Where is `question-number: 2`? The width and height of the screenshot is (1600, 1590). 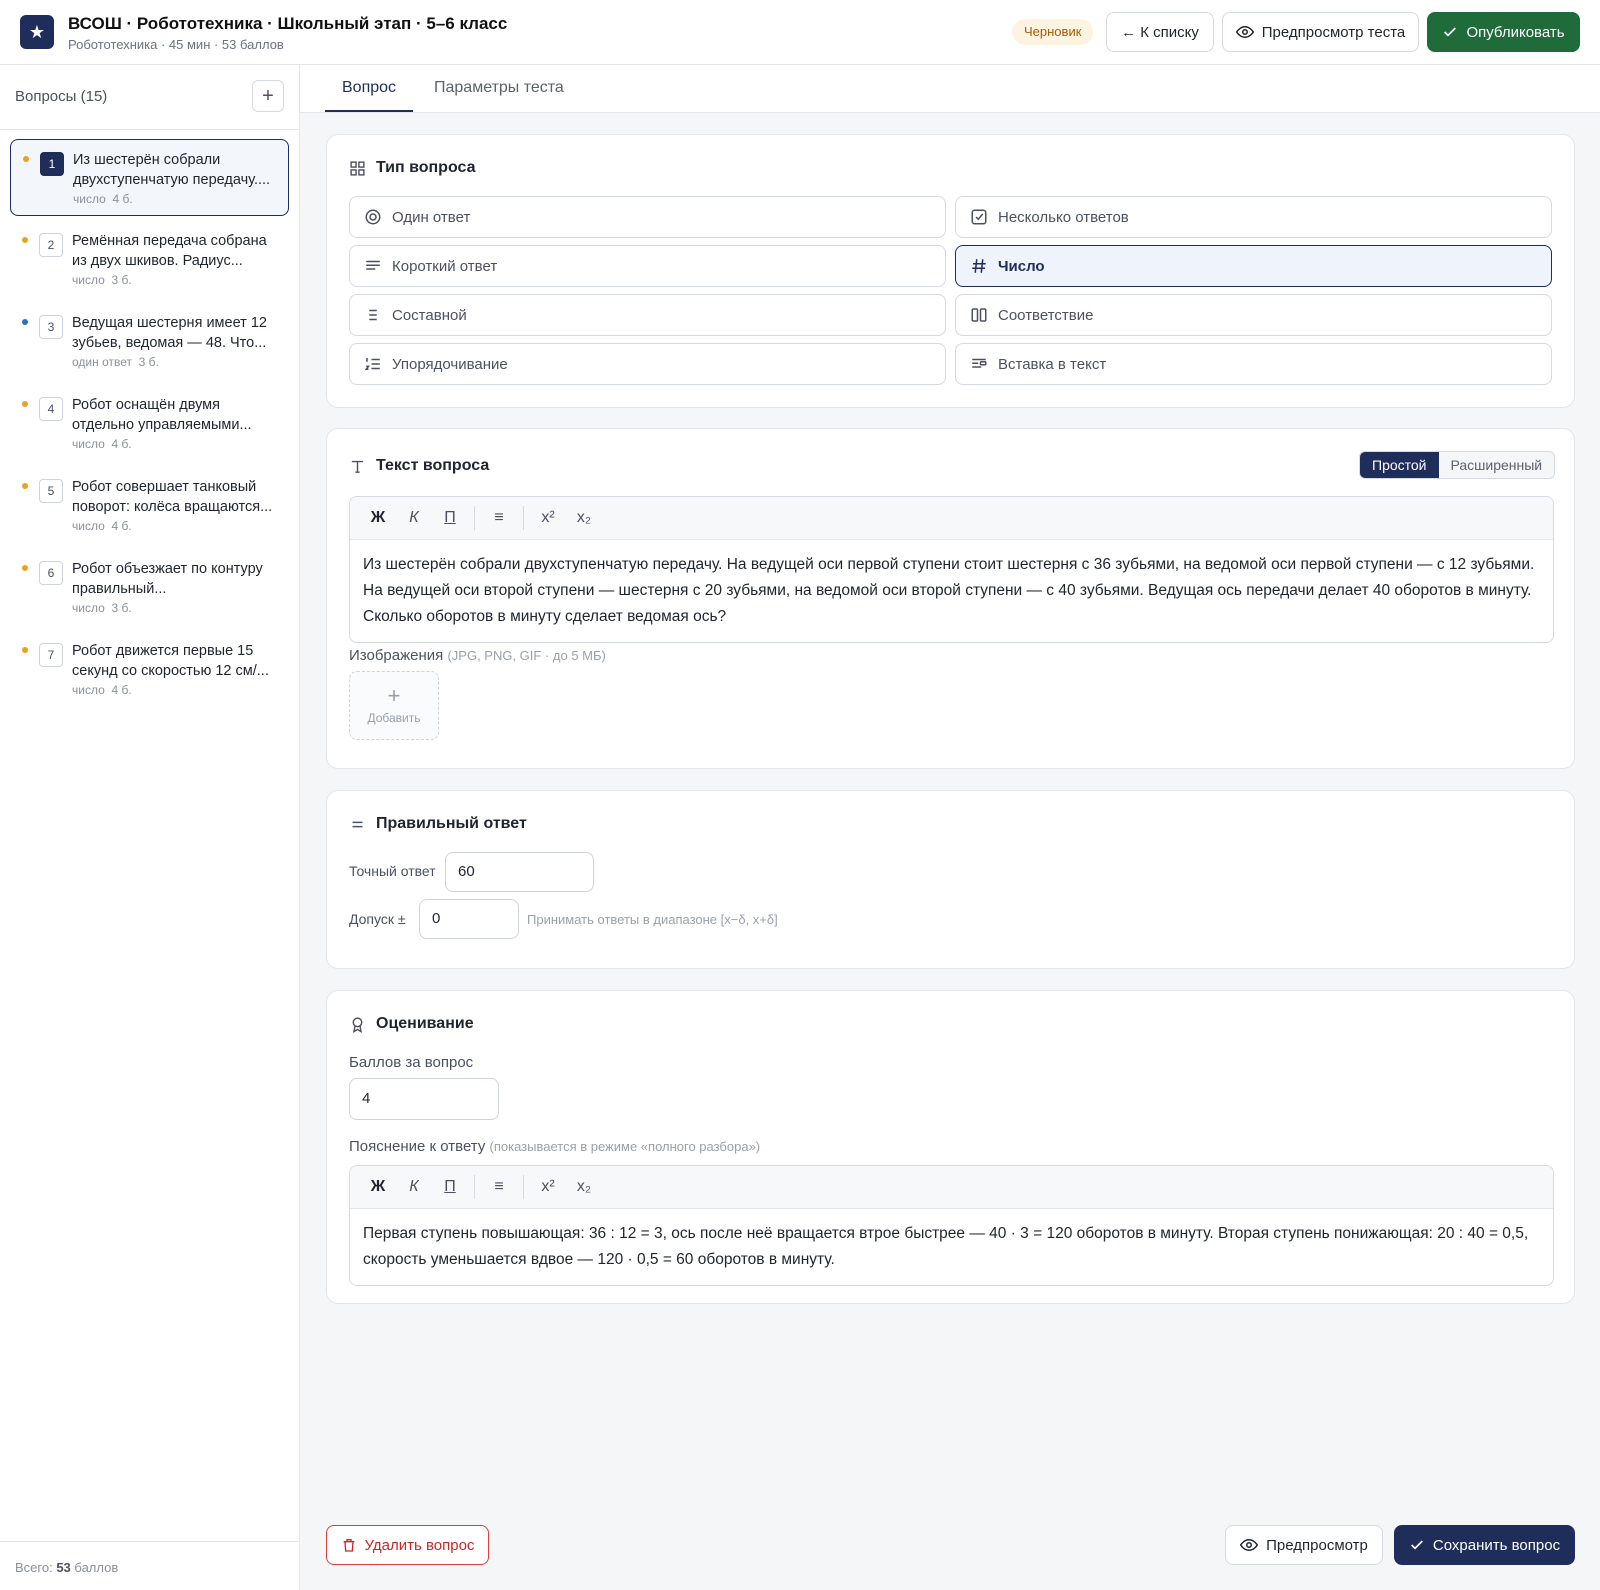
question-number: 2 is located at coordinates (51, 245).